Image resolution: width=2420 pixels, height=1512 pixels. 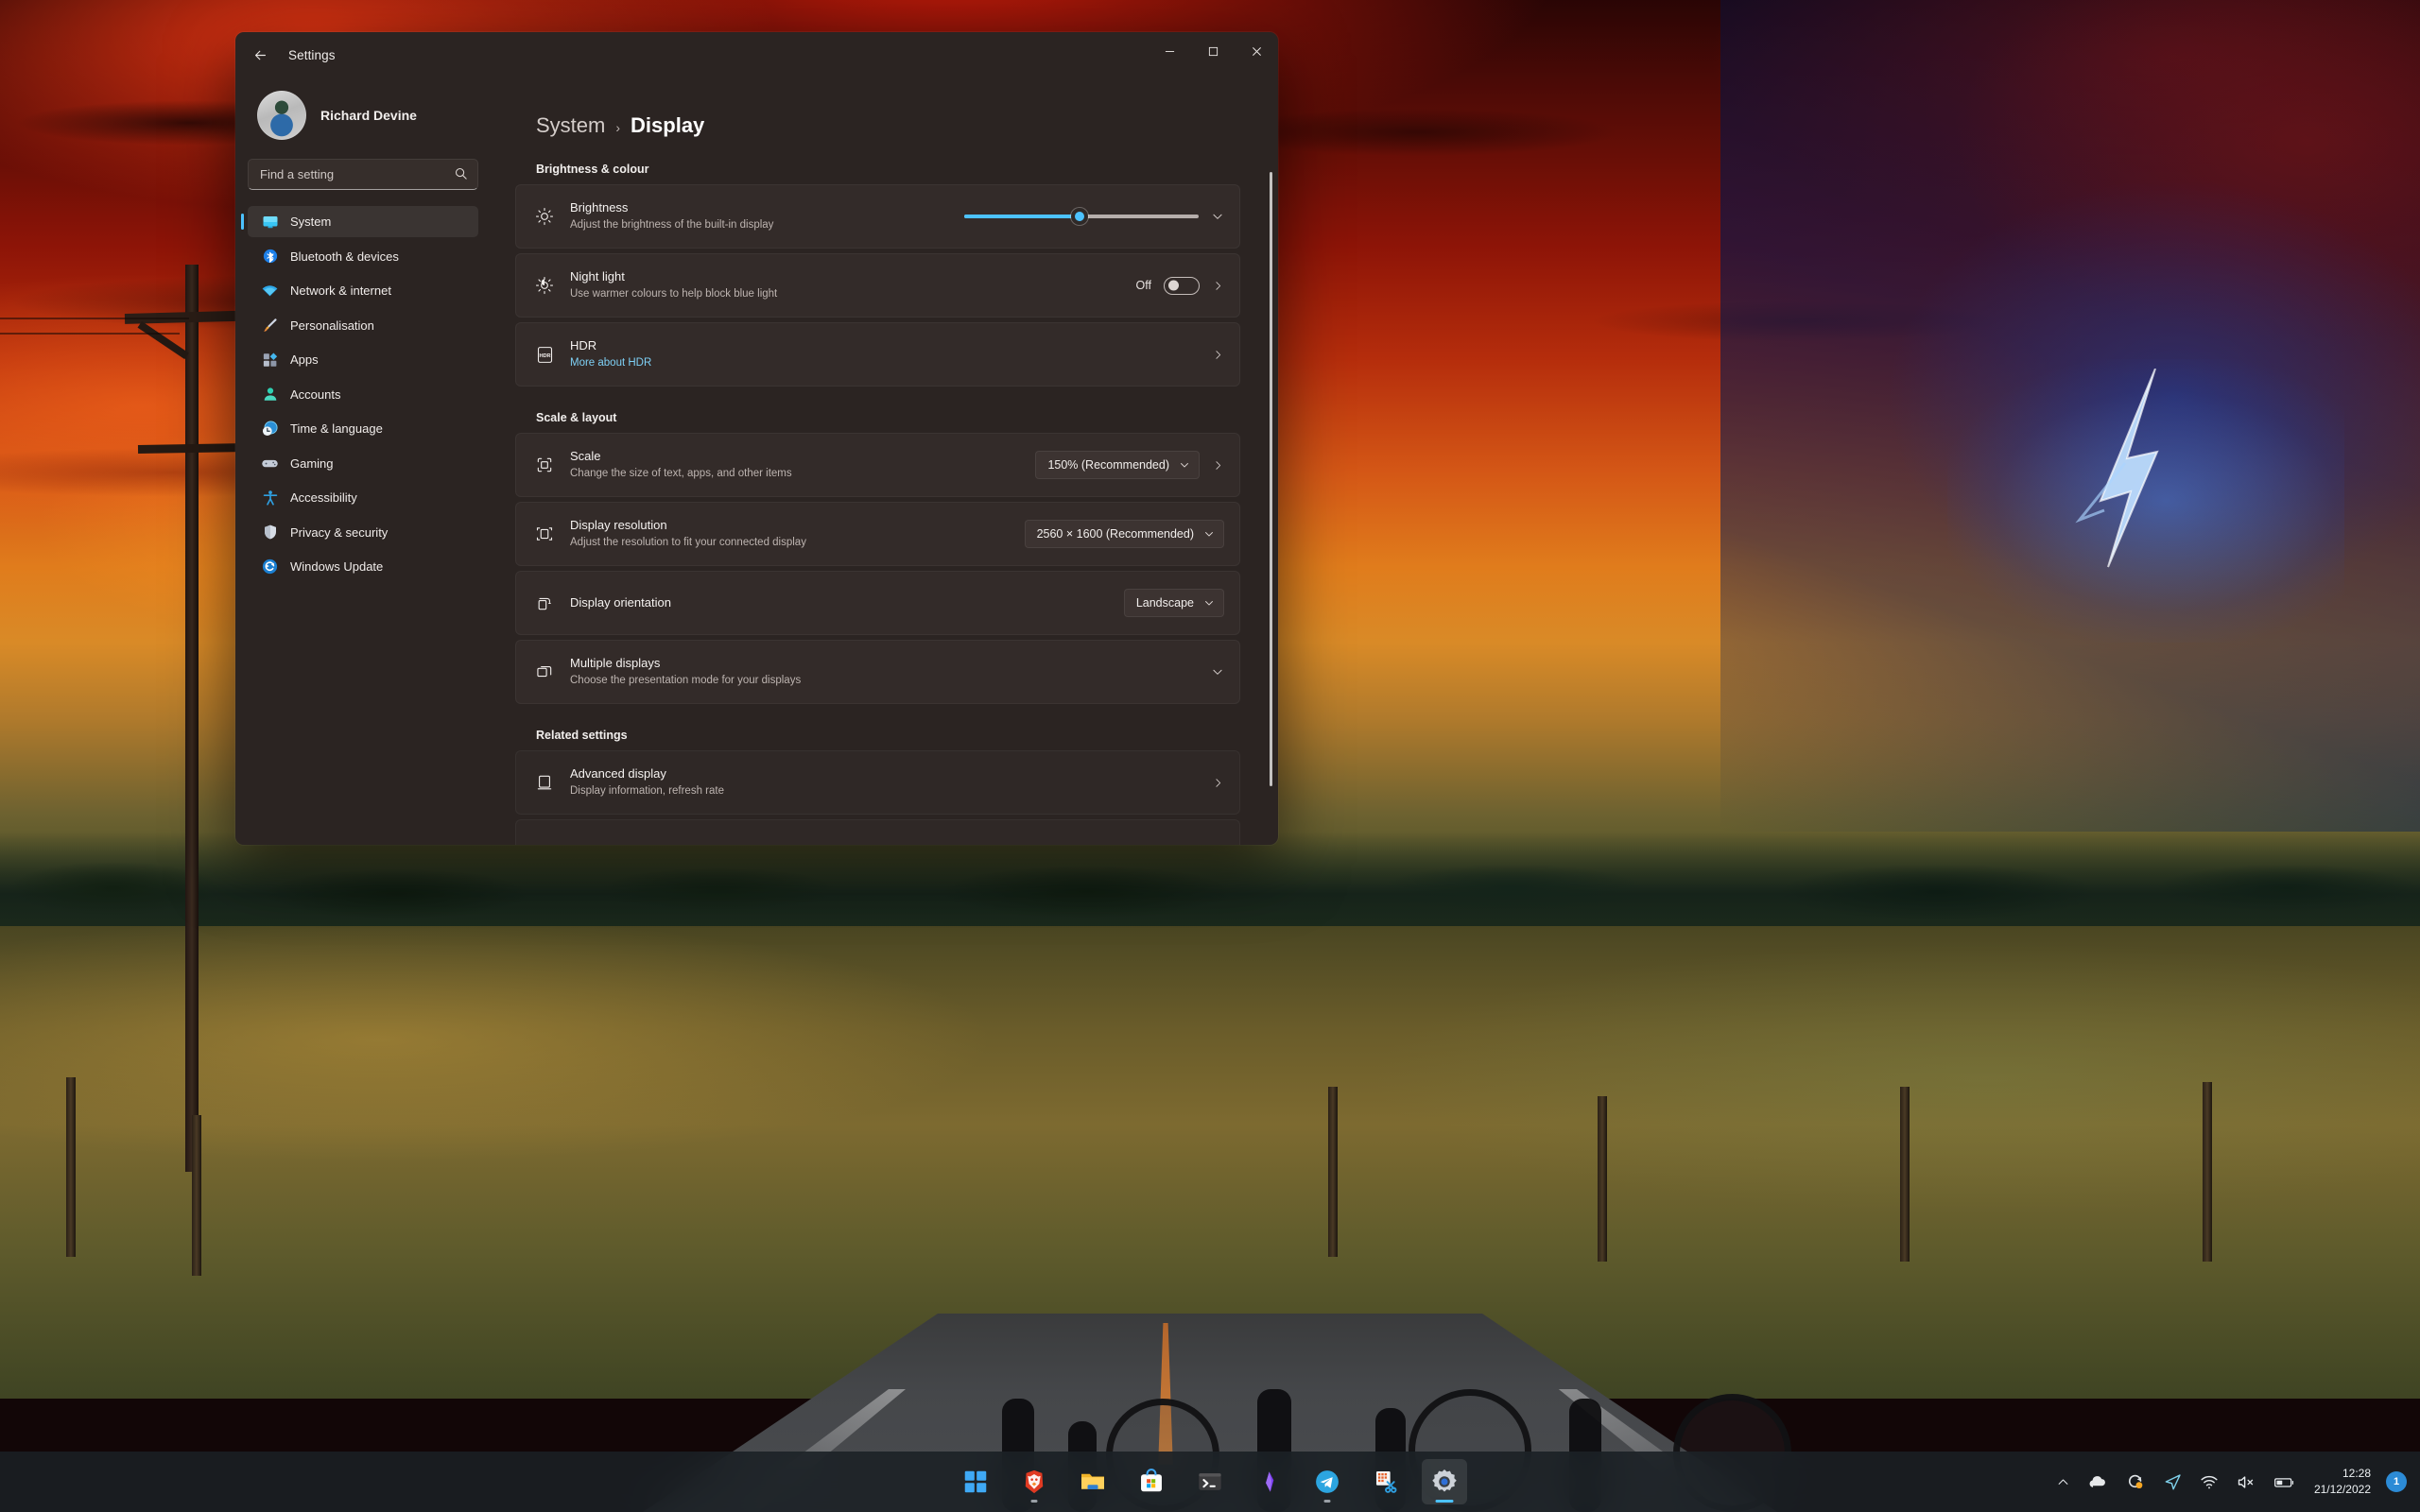 I want to click on sidebar-item-accounts: Accounts, so click(x=363, y=394).